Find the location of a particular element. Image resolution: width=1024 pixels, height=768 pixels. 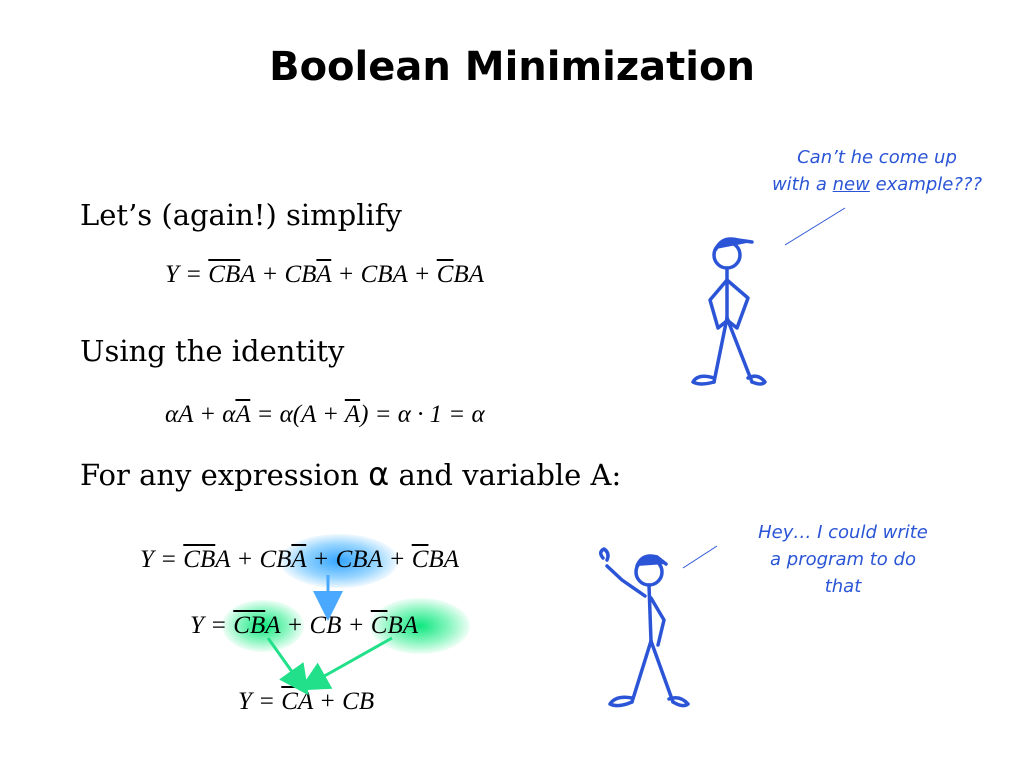

stick-figure-bottom is located at coordinates (644, 627).